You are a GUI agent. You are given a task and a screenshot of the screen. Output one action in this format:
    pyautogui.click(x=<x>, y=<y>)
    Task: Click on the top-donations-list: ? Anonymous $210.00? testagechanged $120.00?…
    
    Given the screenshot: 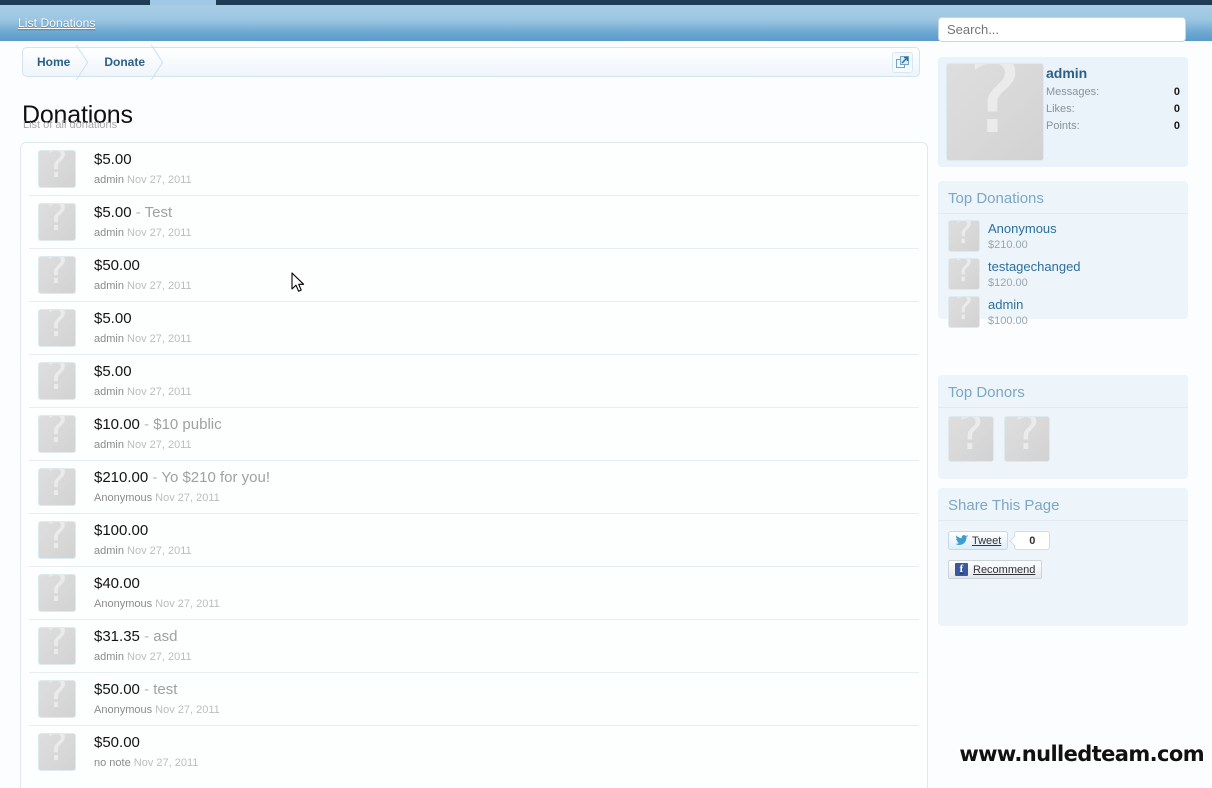 What is the action you would take?
    pyautogui.click(x=1063, y=275)
    